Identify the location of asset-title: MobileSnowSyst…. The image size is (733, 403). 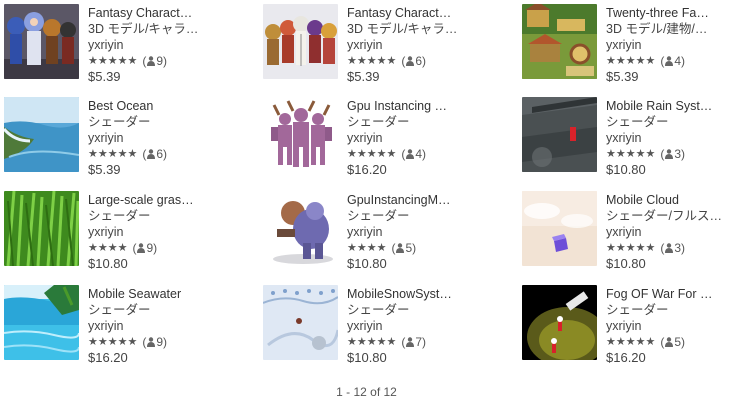
(414, 294).